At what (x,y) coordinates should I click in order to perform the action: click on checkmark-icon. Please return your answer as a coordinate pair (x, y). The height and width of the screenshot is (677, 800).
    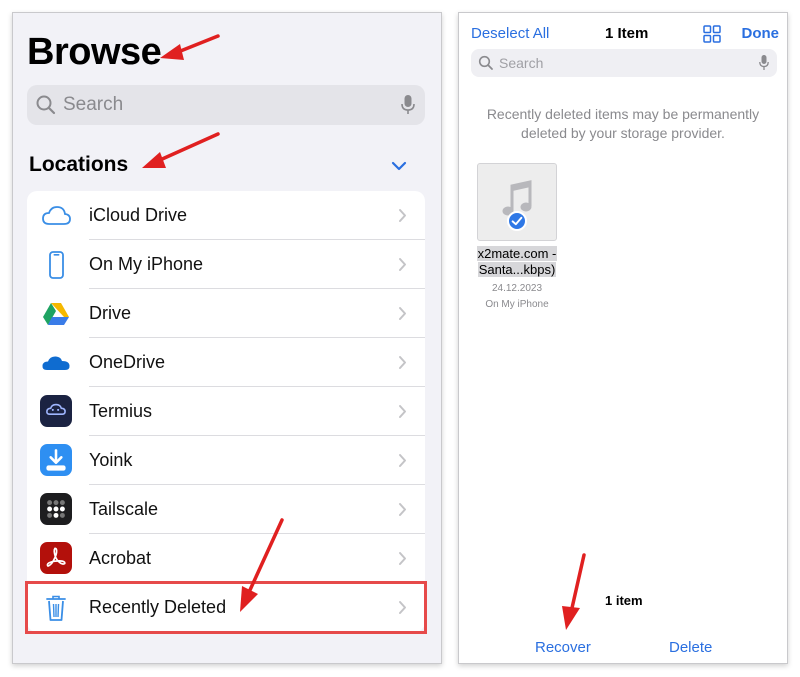
    Looking at the image, I should click on (517, 221).